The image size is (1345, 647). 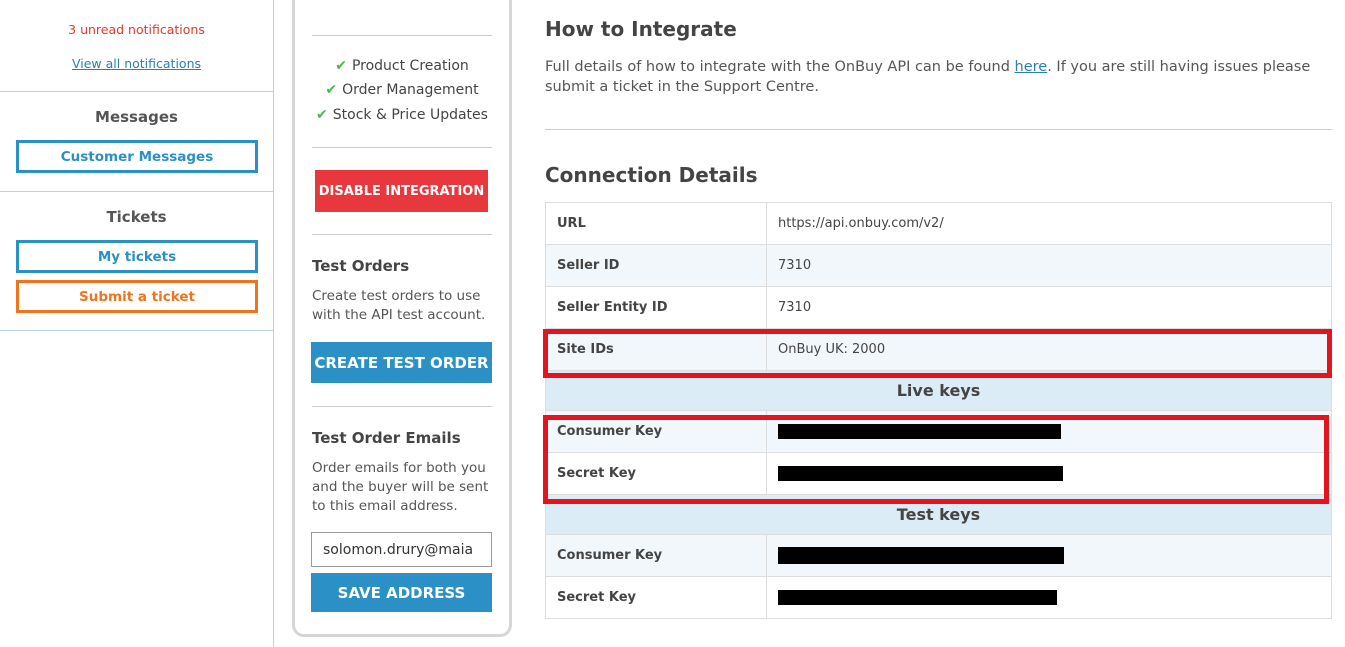 I want to click on feature-item: ✔ Stock & Price Updates, so click(x=402, y=115).